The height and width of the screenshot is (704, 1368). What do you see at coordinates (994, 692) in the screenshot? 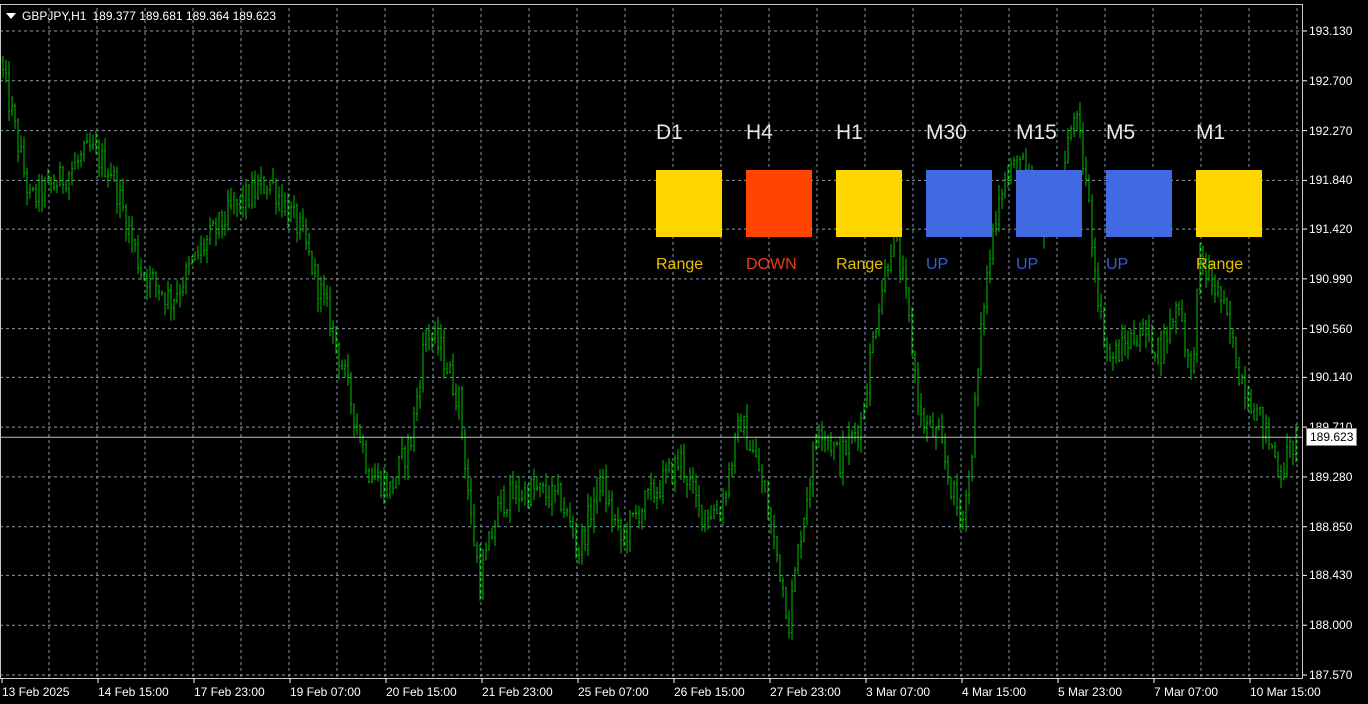
I see `x-tick-label: 4 Mar 15:00` at bounding box center [994, 692].